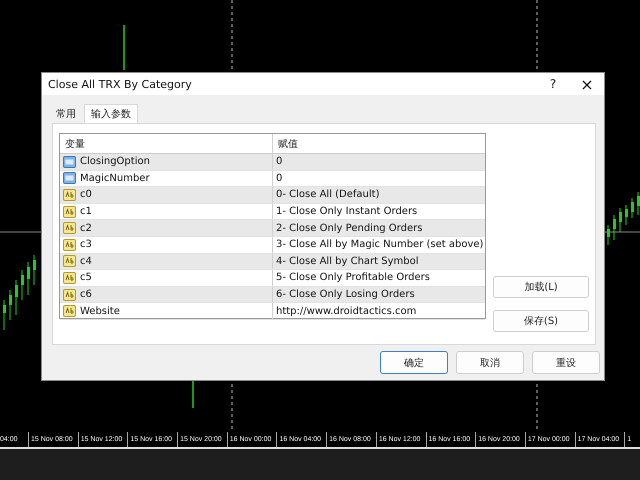 The width and height of the screenshot is (640, 480). What do you see at coordinates (86, 244) in the screenshot?
I see `parameter-name: c3` at bounding box center [86, 244].